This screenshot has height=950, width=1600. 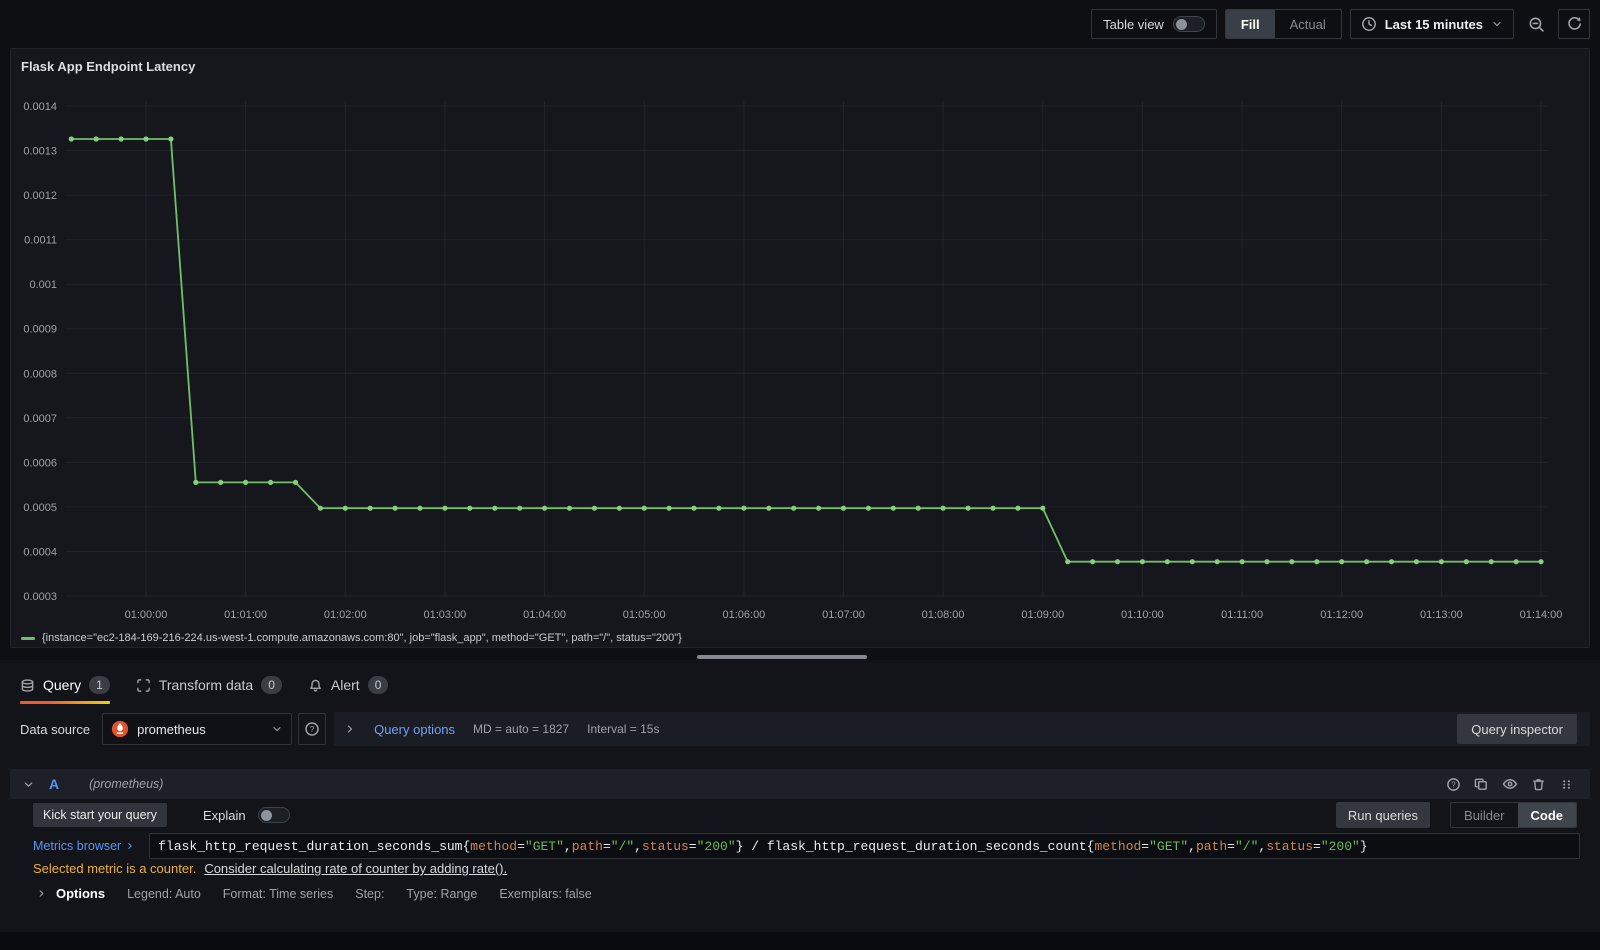 What do you see at coordinates (28, 638) in the screenshot?
I see `series-color-marker` at bounding box center [28, 638].